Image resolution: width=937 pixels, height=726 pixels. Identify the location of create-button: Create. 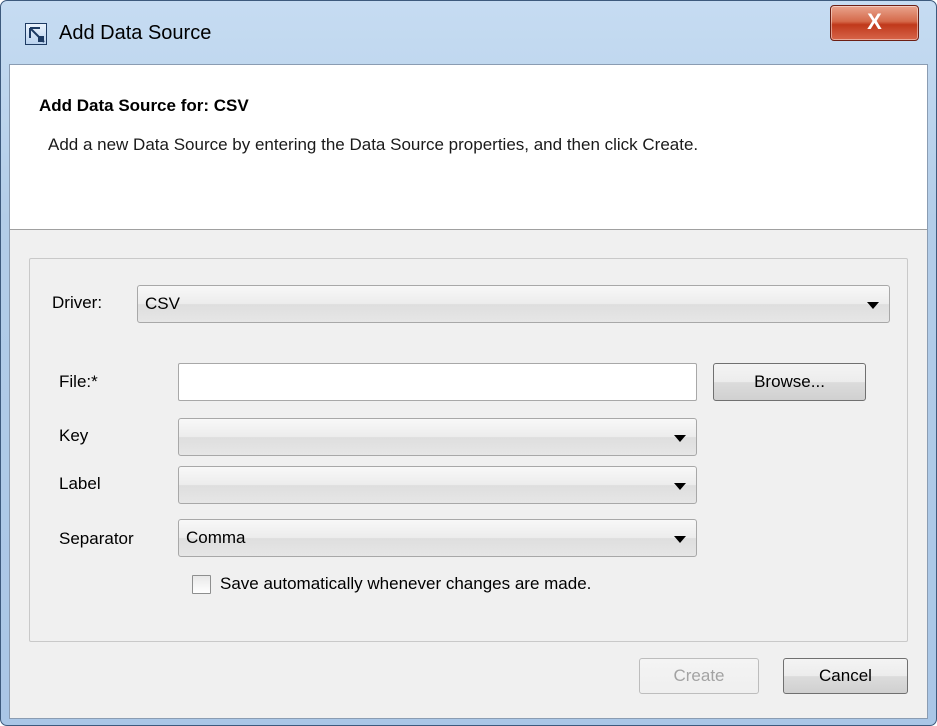
(699, 676).